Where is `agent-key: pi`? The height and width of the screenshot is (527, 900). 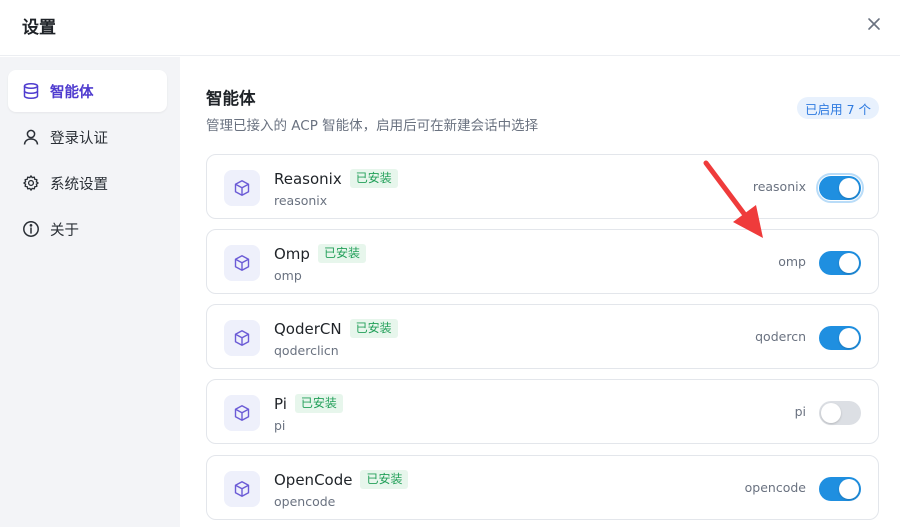
agent-key: pi is located at coordinates (800, 411).